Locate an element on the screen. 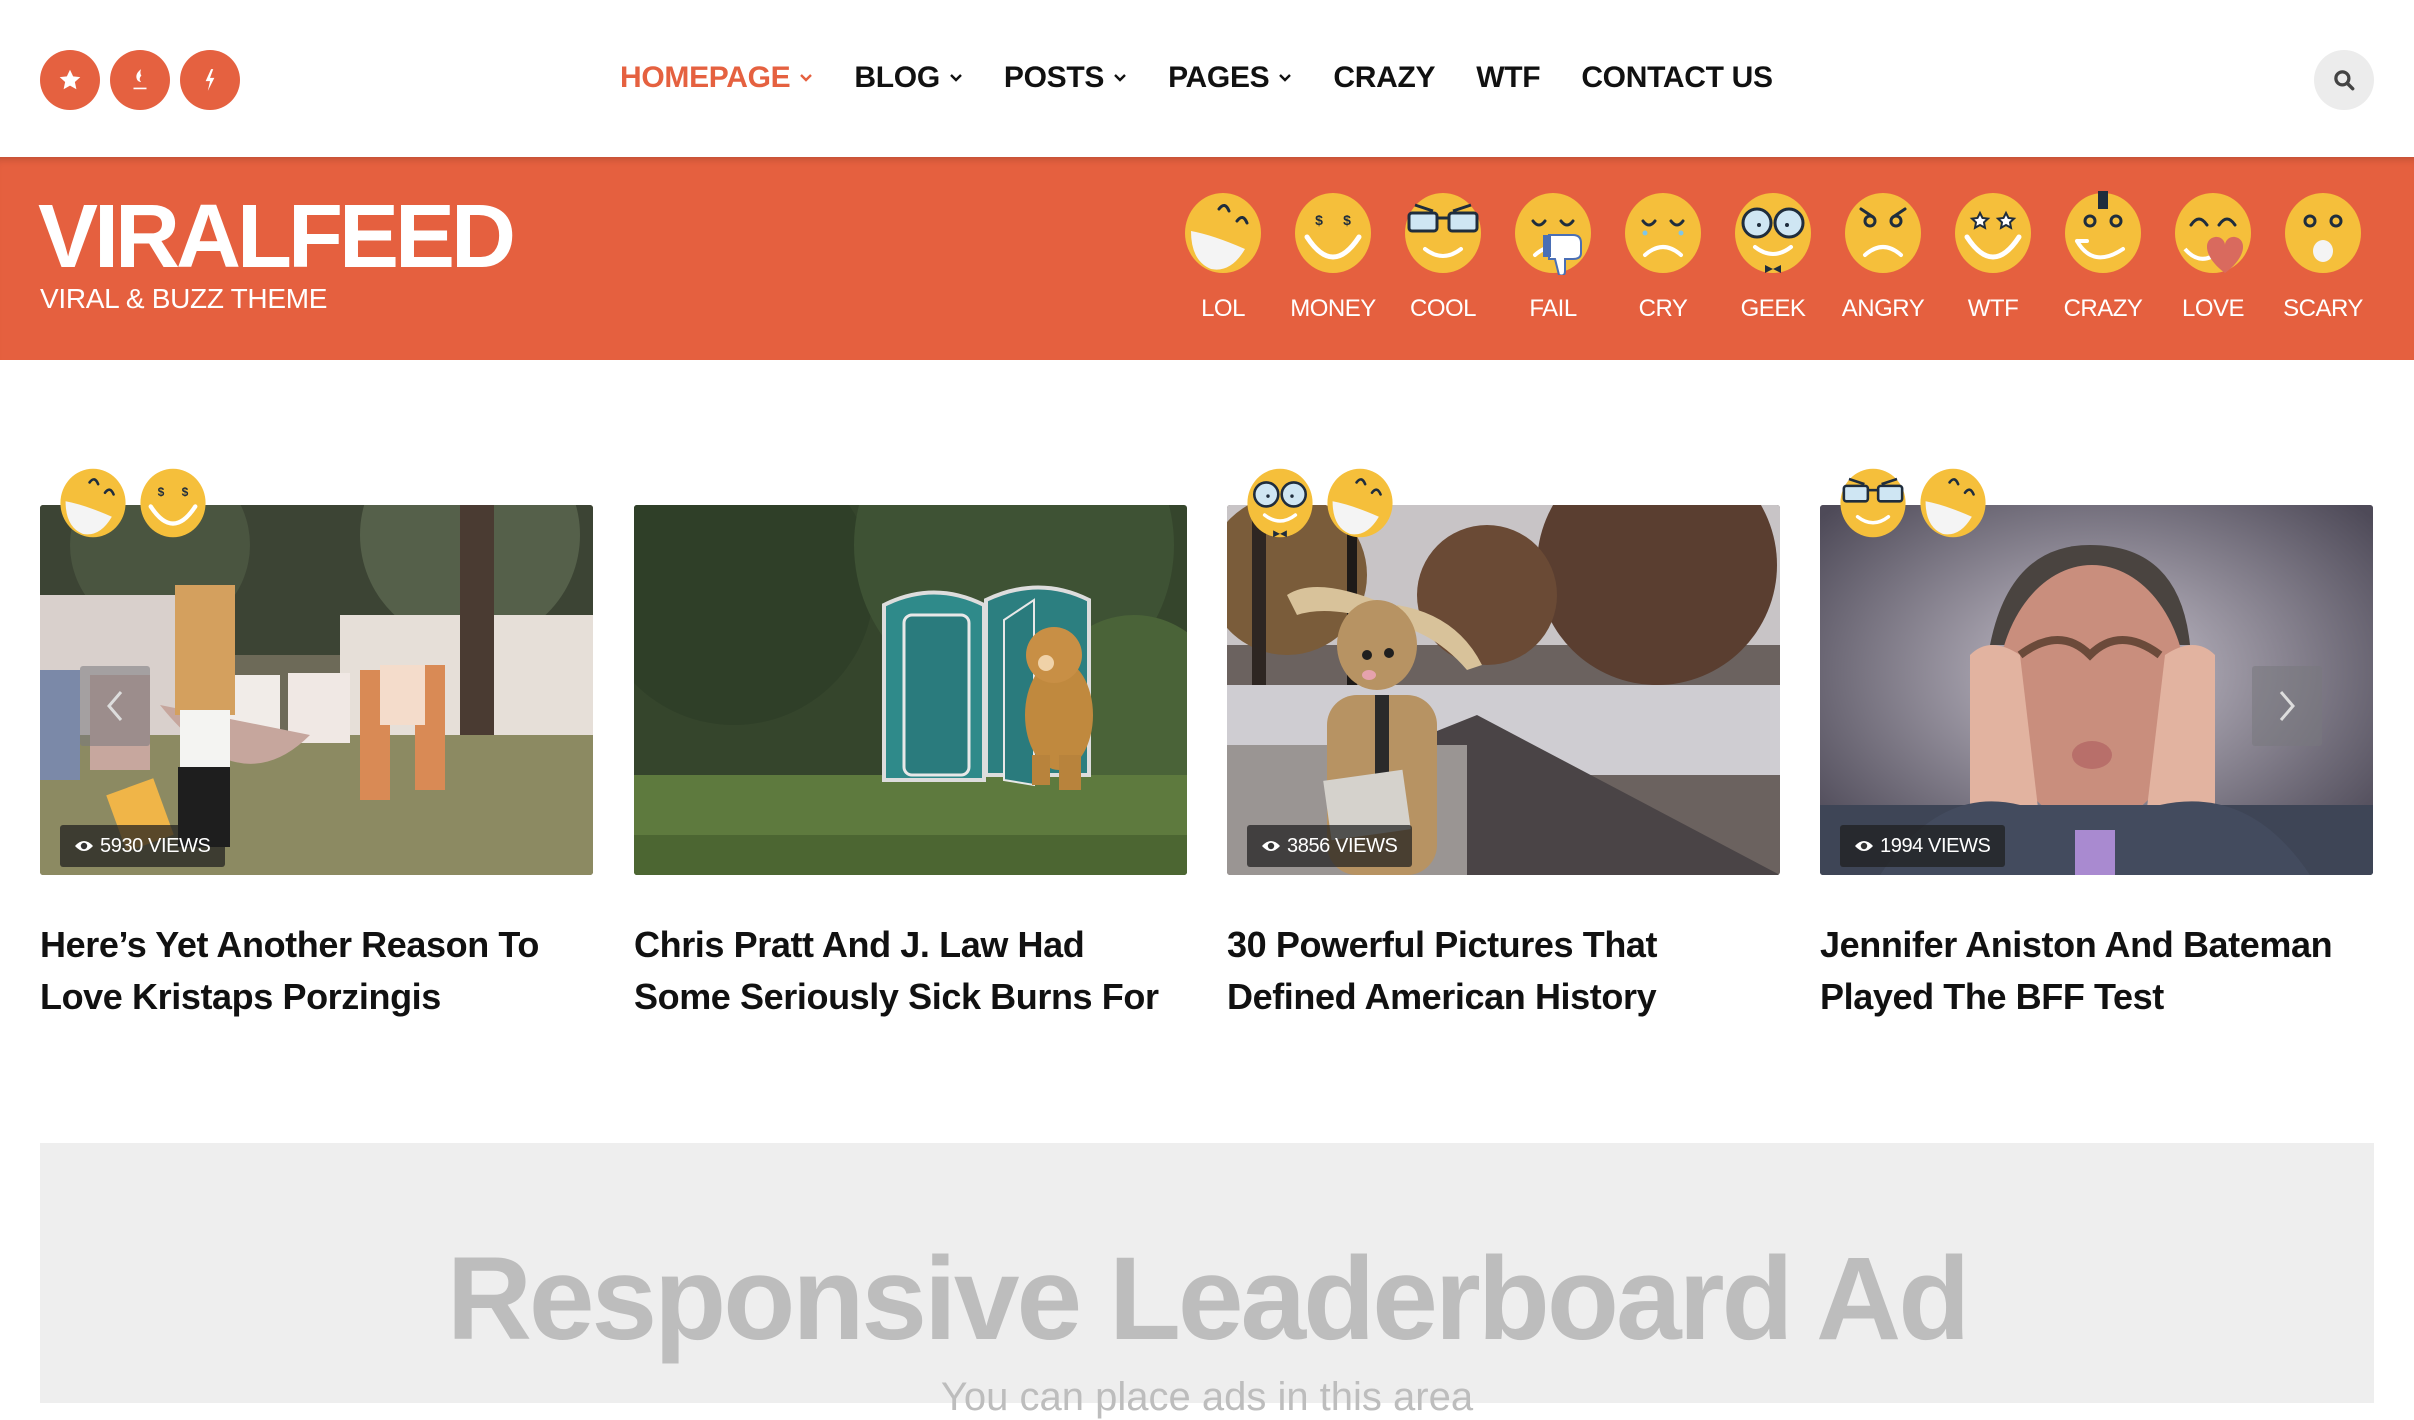  reaction-cry: CRY is located at coordinates (1663, 257).